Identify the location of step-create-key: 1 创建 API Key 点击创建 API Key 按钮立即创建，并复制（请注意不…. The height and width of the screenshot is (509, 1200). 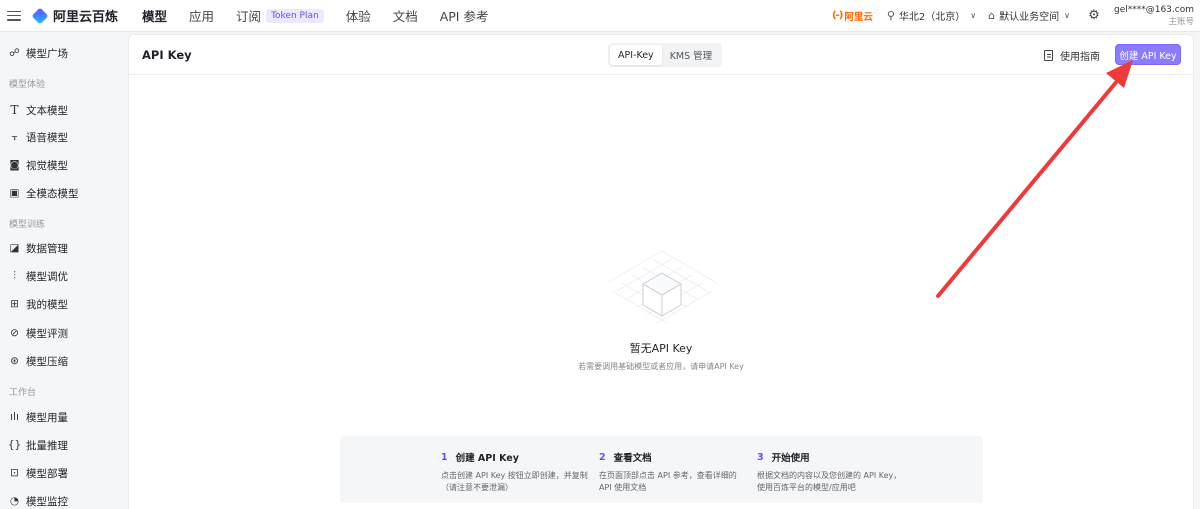
(516, 472).